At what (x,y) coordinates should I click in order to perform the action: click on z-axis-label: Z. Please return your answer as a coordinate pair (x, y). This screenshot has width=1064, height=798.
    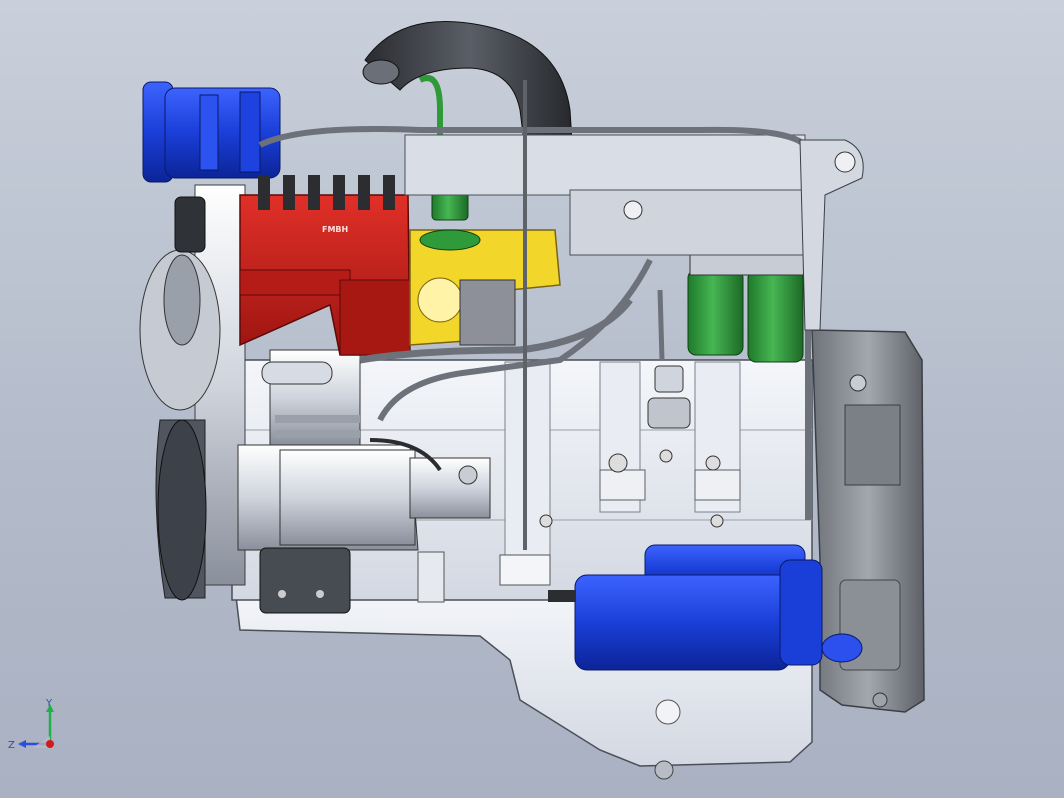
    Looking at the image, I should click on (11, 745).